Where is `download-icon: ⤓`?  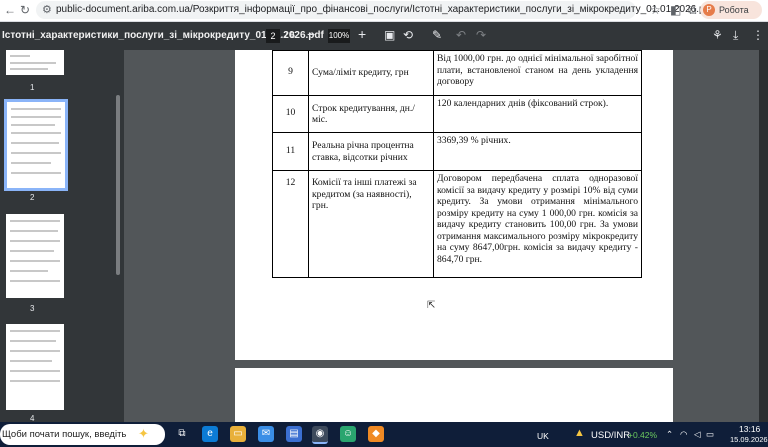 download-icon: ⤓ is located at coordinates (735, 35).